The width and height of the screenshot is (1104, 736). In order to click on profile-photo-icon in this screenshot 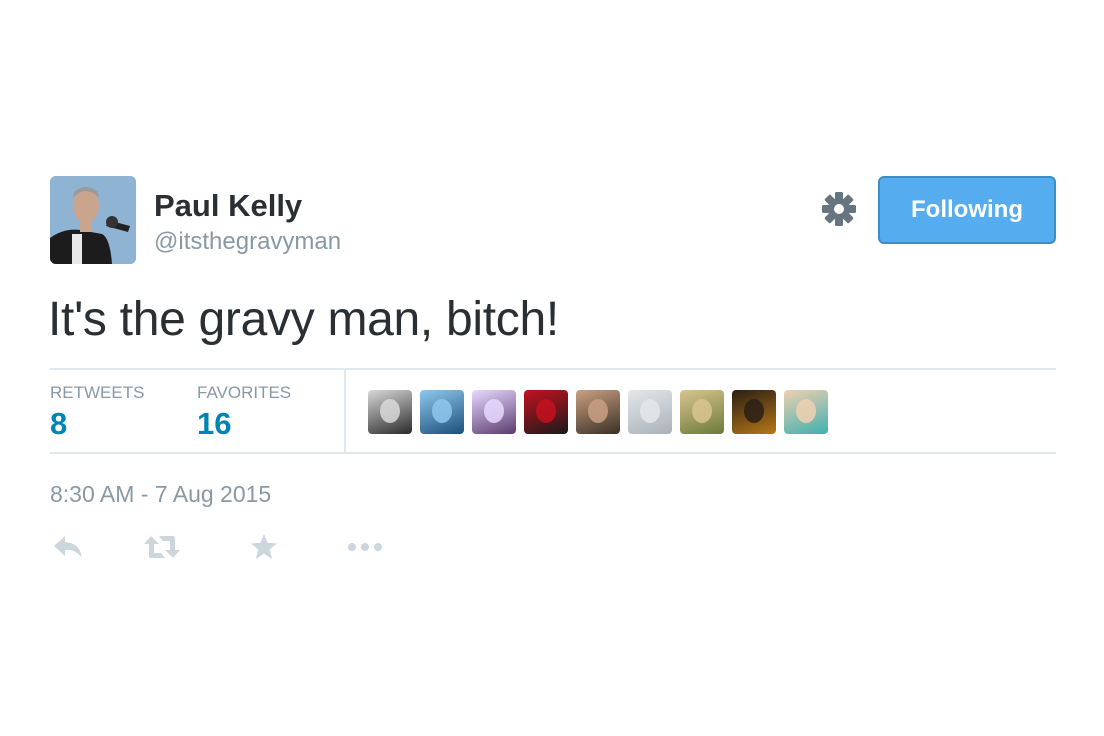, I will do `click(93, 220)`.